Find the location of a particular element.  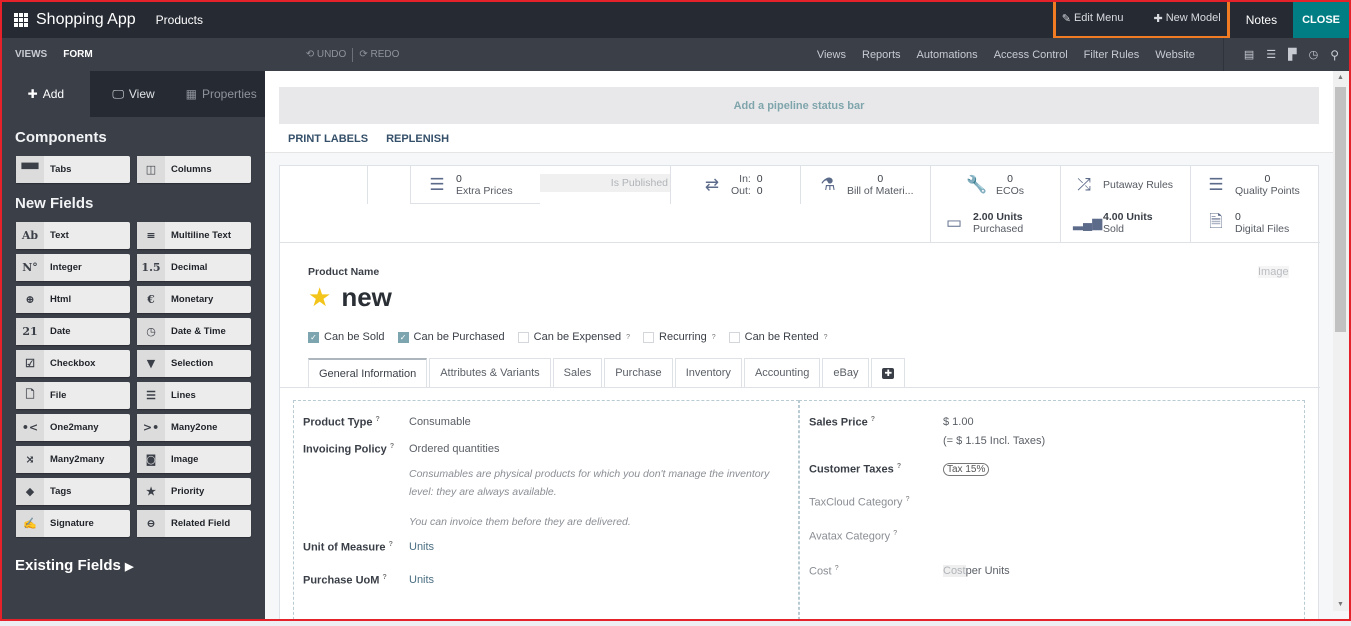

edit-menu-button: ✎ Edit Menu is located at coordinates (1093, 18).